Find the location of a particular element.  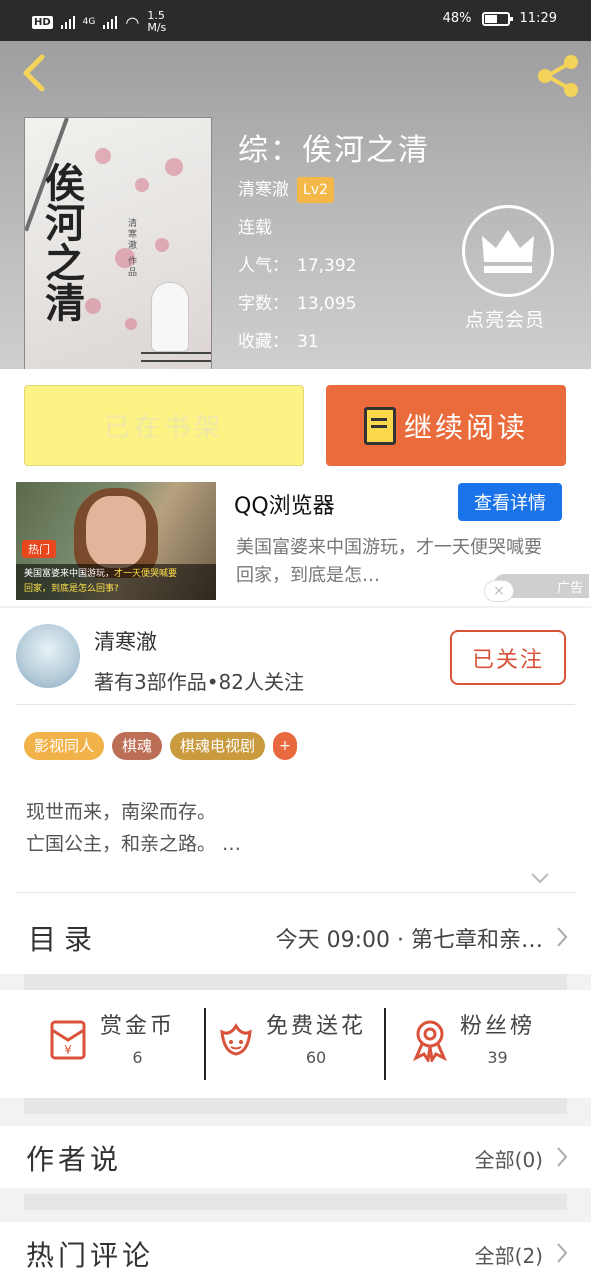

flower-icon is located at coordinates (236, 1039).